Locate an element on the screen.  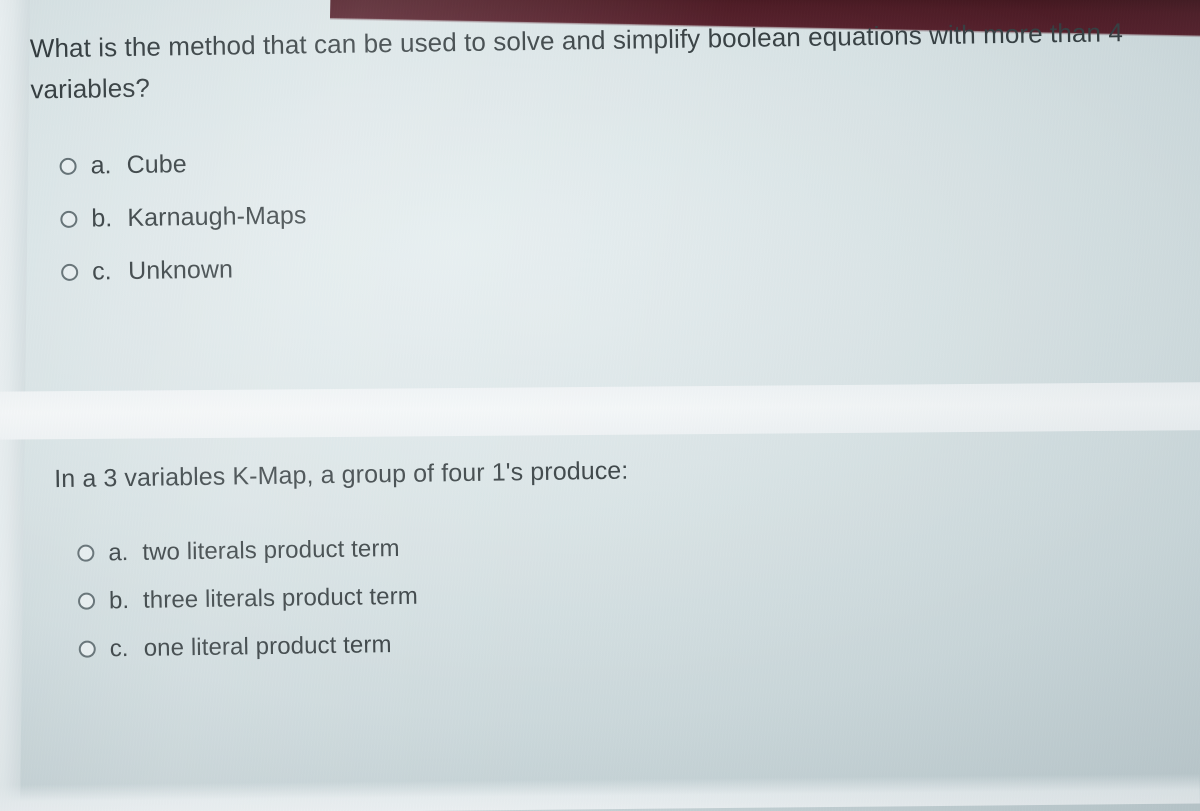
option-q2-b: b. three literals product term is located at coordinates (638, 593).